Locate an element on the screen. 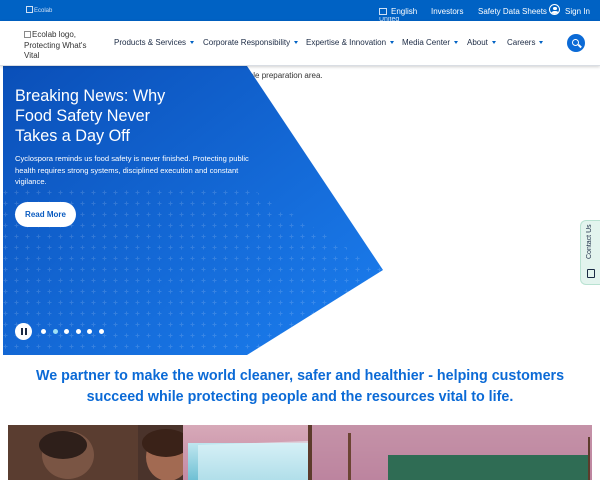 The width and height of the screenshot is (600, 480). nav-label: Careers is located at coordinates (521, 42).